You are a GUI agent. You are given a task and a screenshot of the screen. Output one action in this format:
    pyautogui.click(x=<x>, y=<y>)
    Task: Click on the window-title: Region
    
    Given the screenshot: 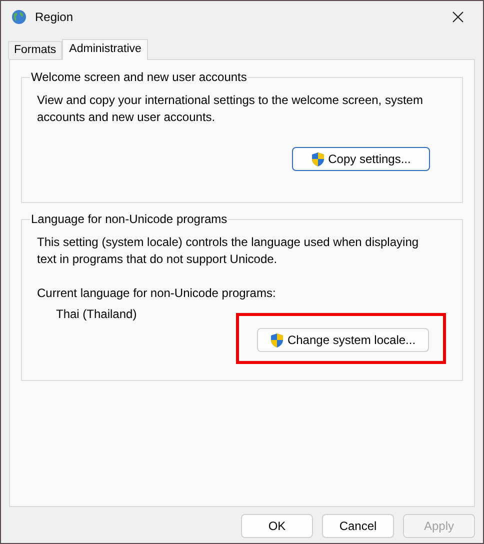 What is the action you would take?
    pyautogui.click(x=54, y=17)
    